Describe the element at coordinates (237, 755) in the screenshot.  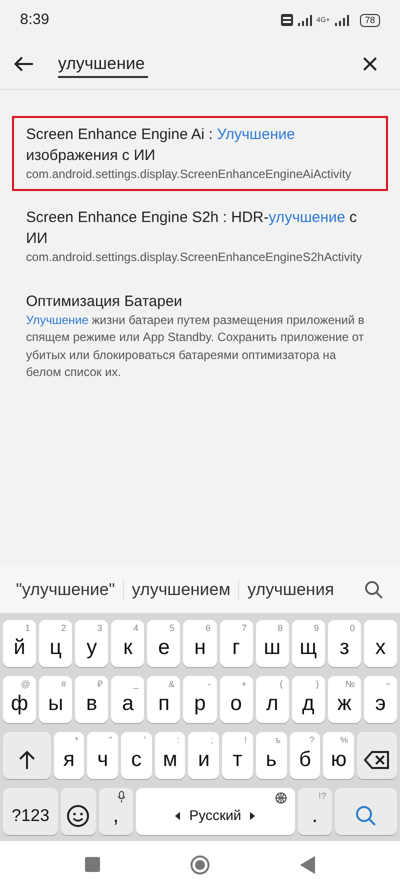
I see `key: ! т` at that location.